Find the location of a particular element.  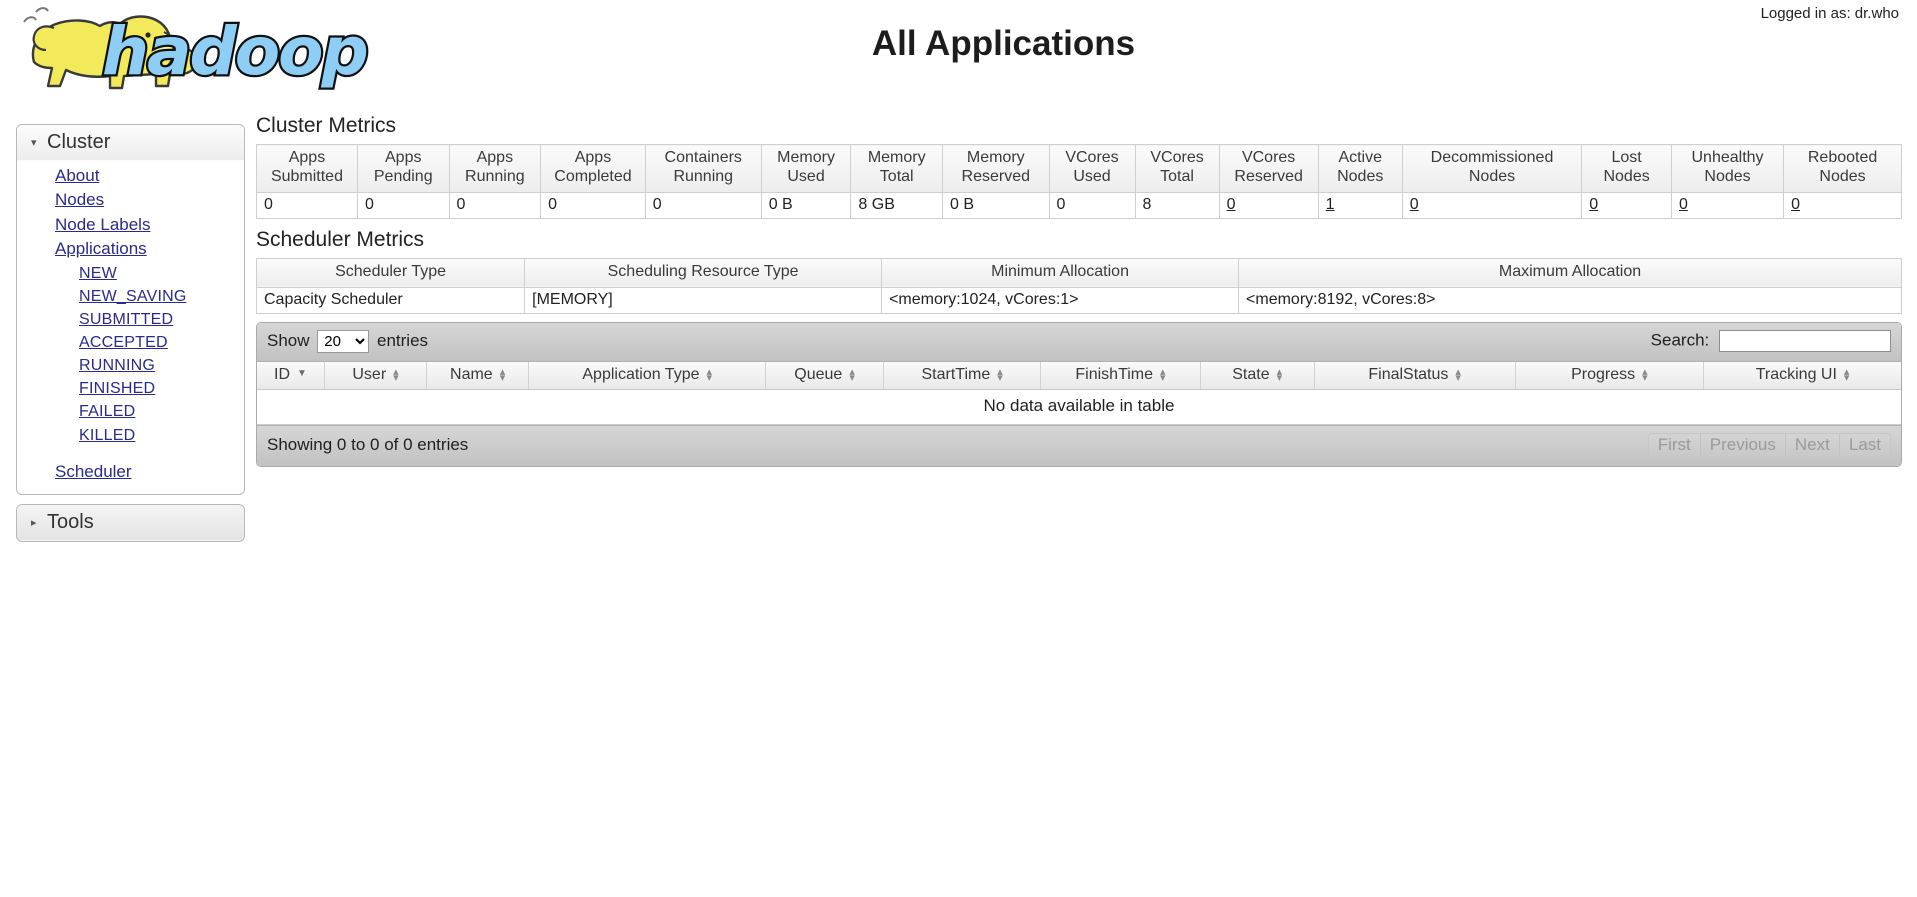

column-header-label: Tracking UI is located at coordinates (1796, 374).